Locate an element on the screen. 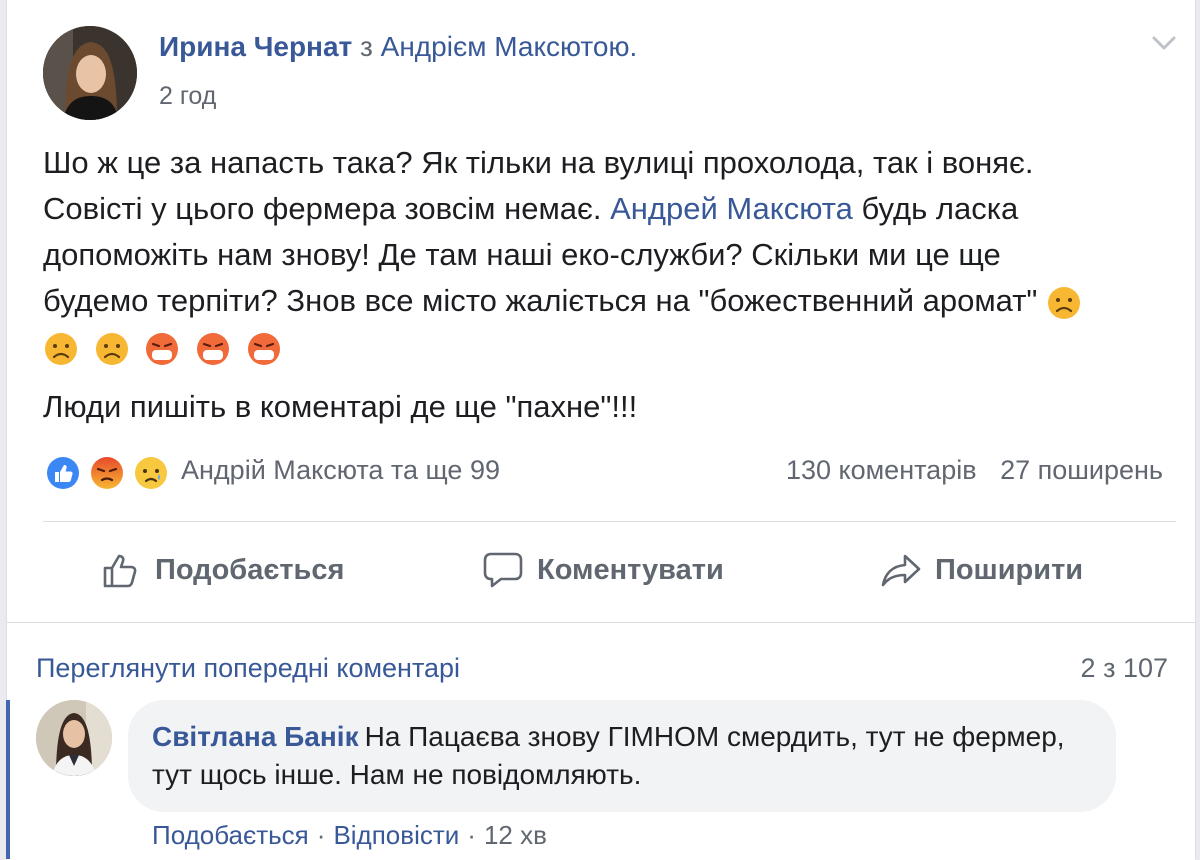 The height and width of the screenshot is (860, 1200). thumbs-up-icon is located at coordinates (120, 571).